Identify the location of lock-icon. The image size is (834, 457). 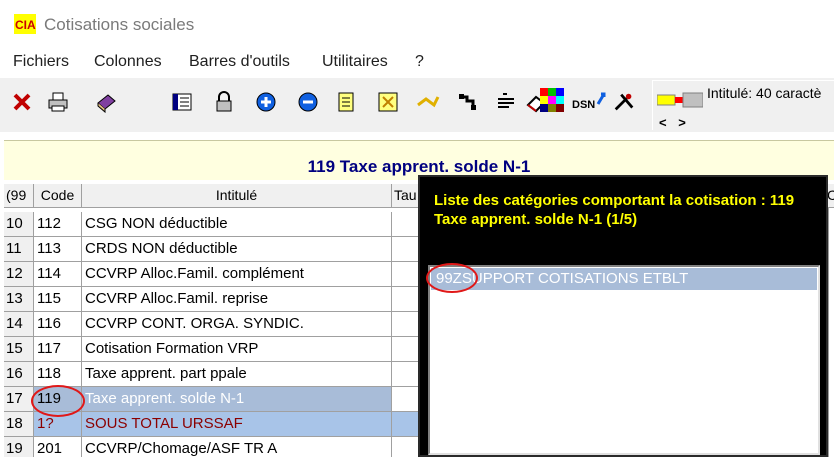
(224, 102).